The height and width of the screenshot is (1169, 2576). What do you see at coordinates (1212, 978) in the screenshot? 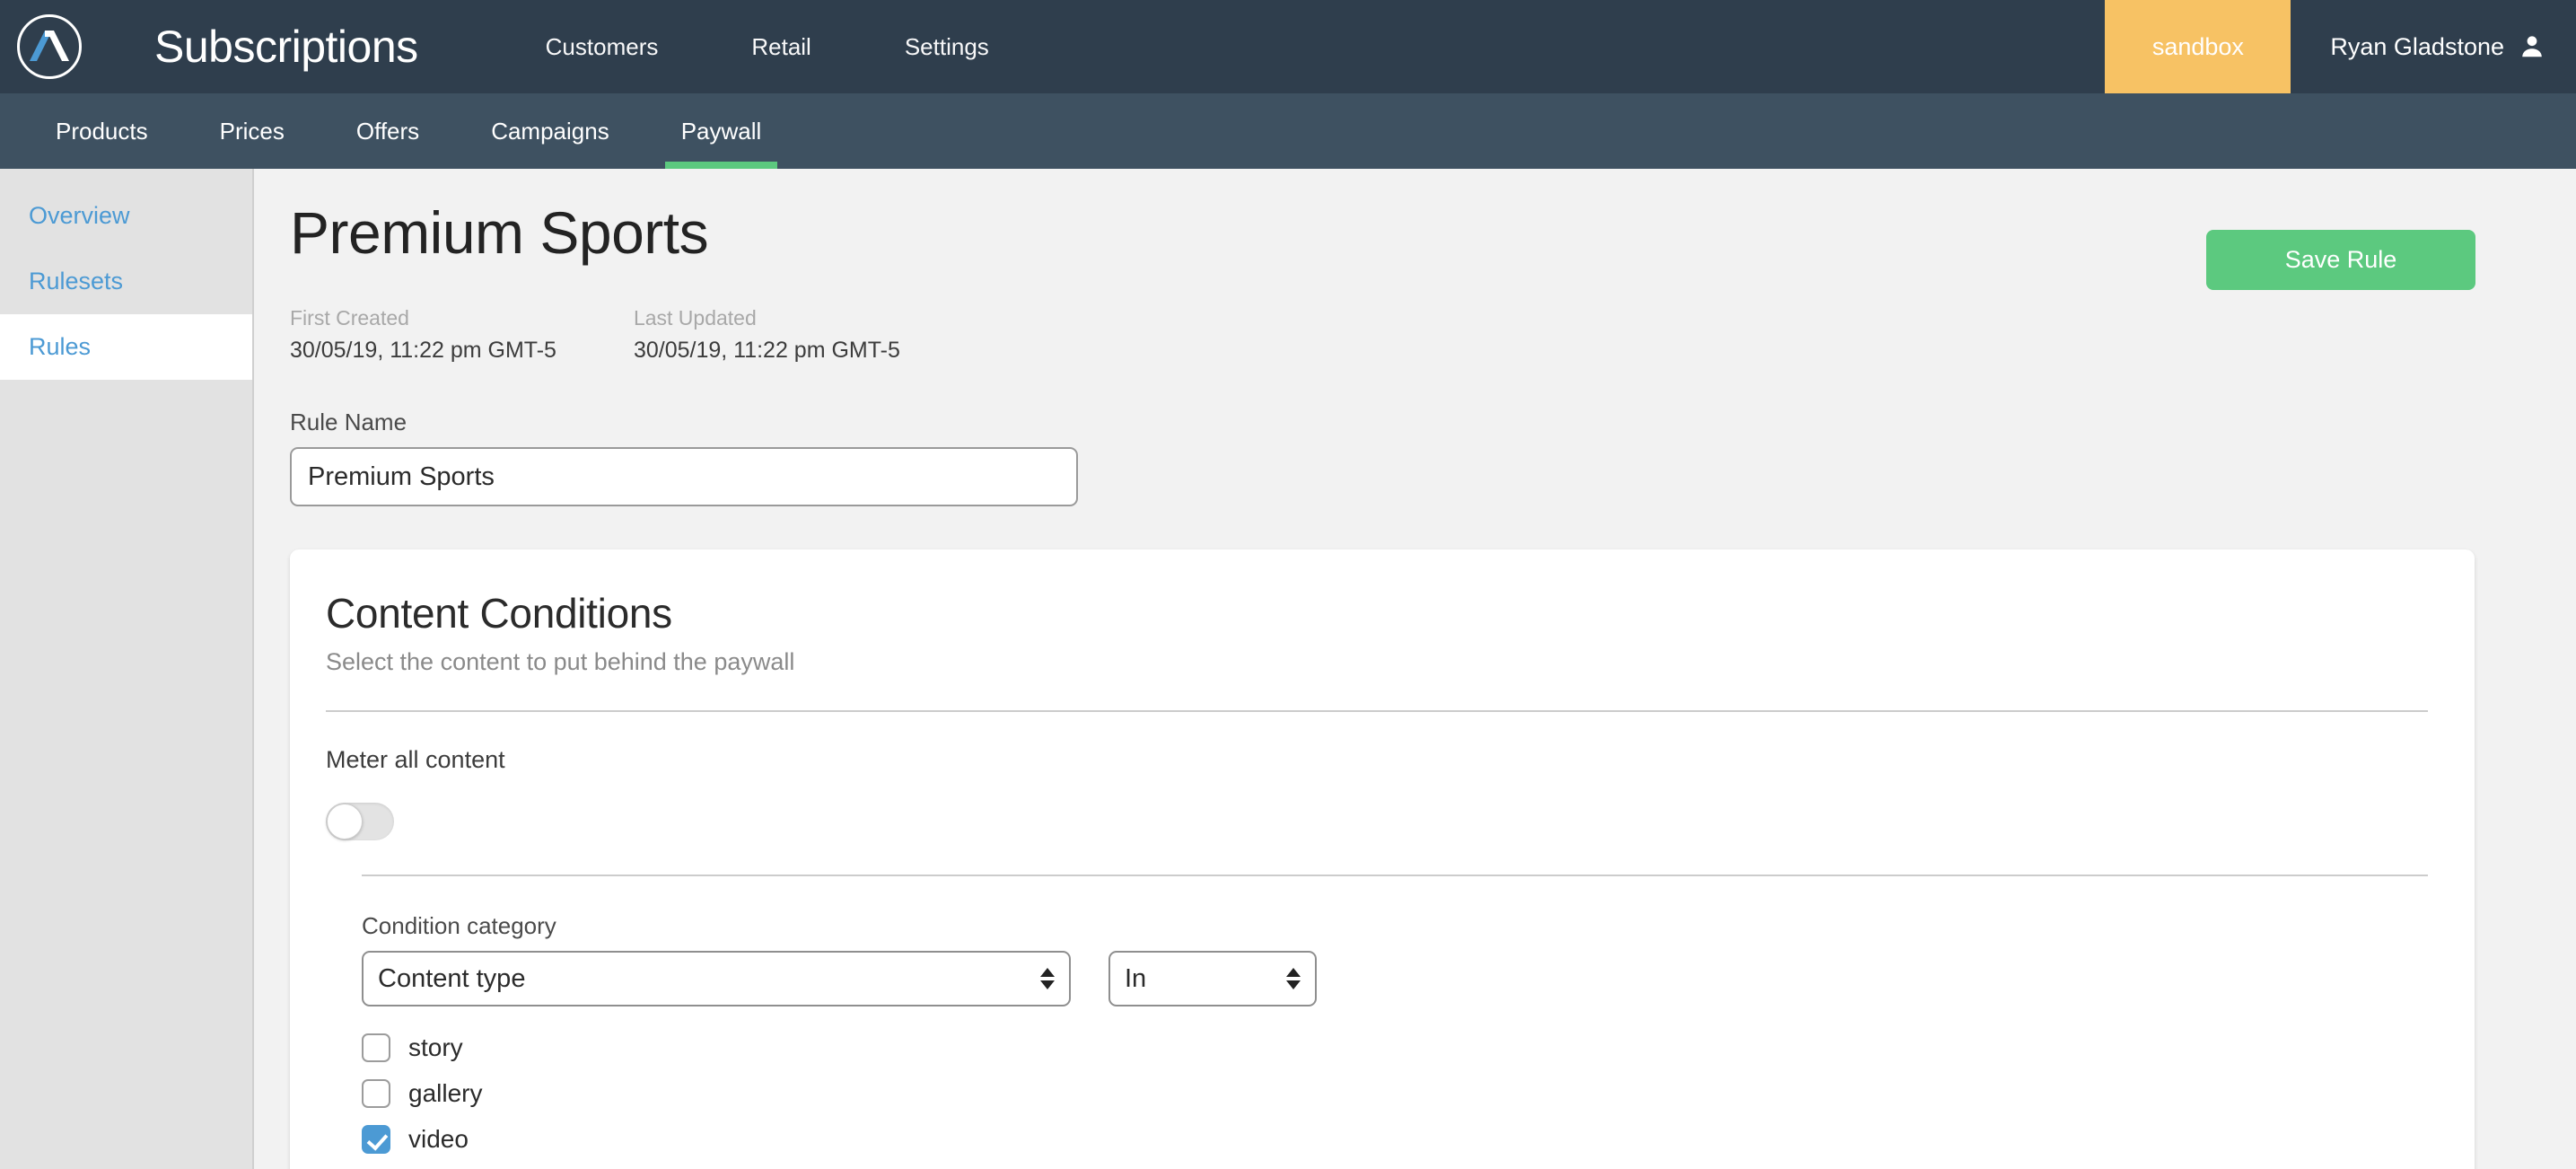
I see `condition-operator-select: In` at bounding box center [1212, 978].